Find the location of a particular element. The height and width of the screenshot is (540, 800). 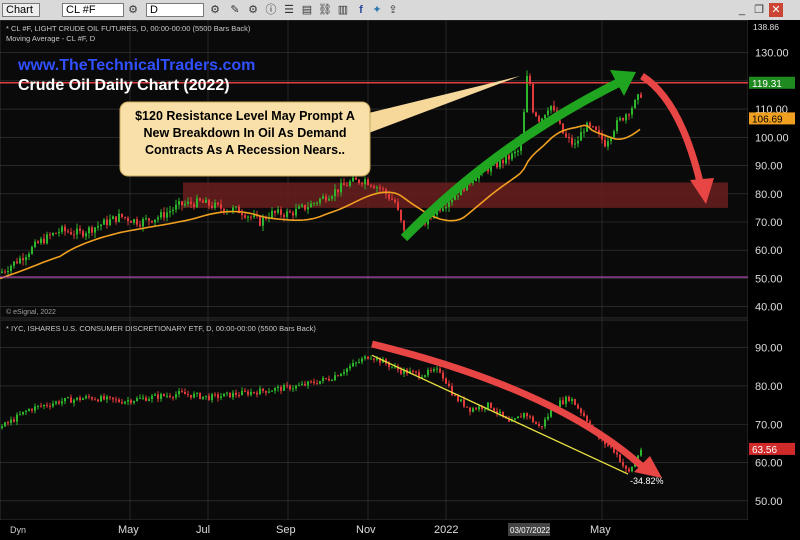

pencil-icon: ✎ is located at coordinates (235, 10).